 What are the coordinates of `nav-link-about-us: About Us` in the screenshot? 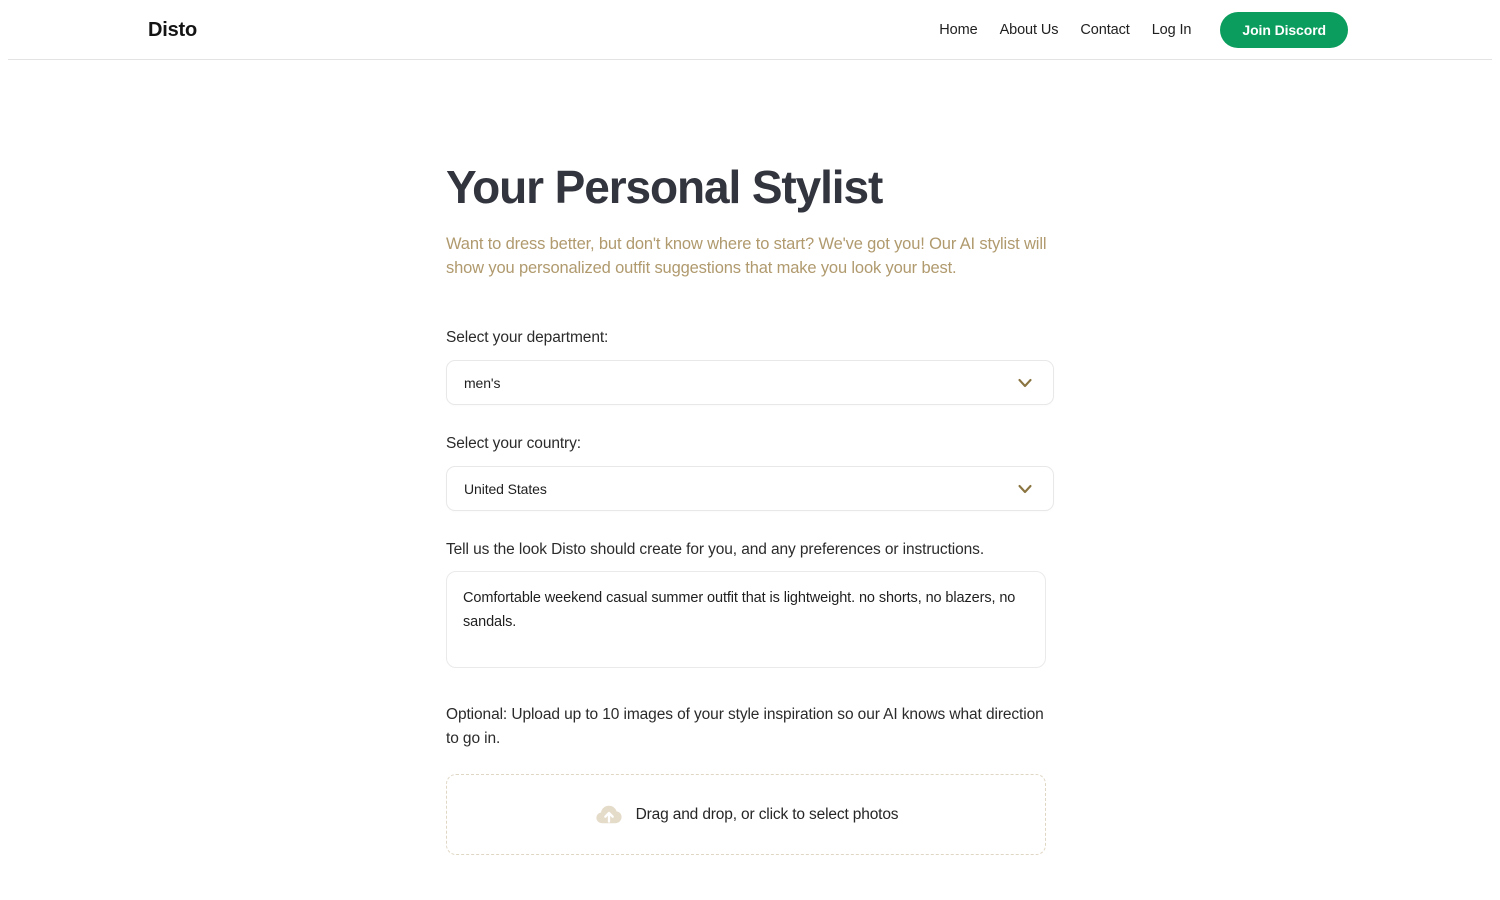 It's located at (1029, 30).